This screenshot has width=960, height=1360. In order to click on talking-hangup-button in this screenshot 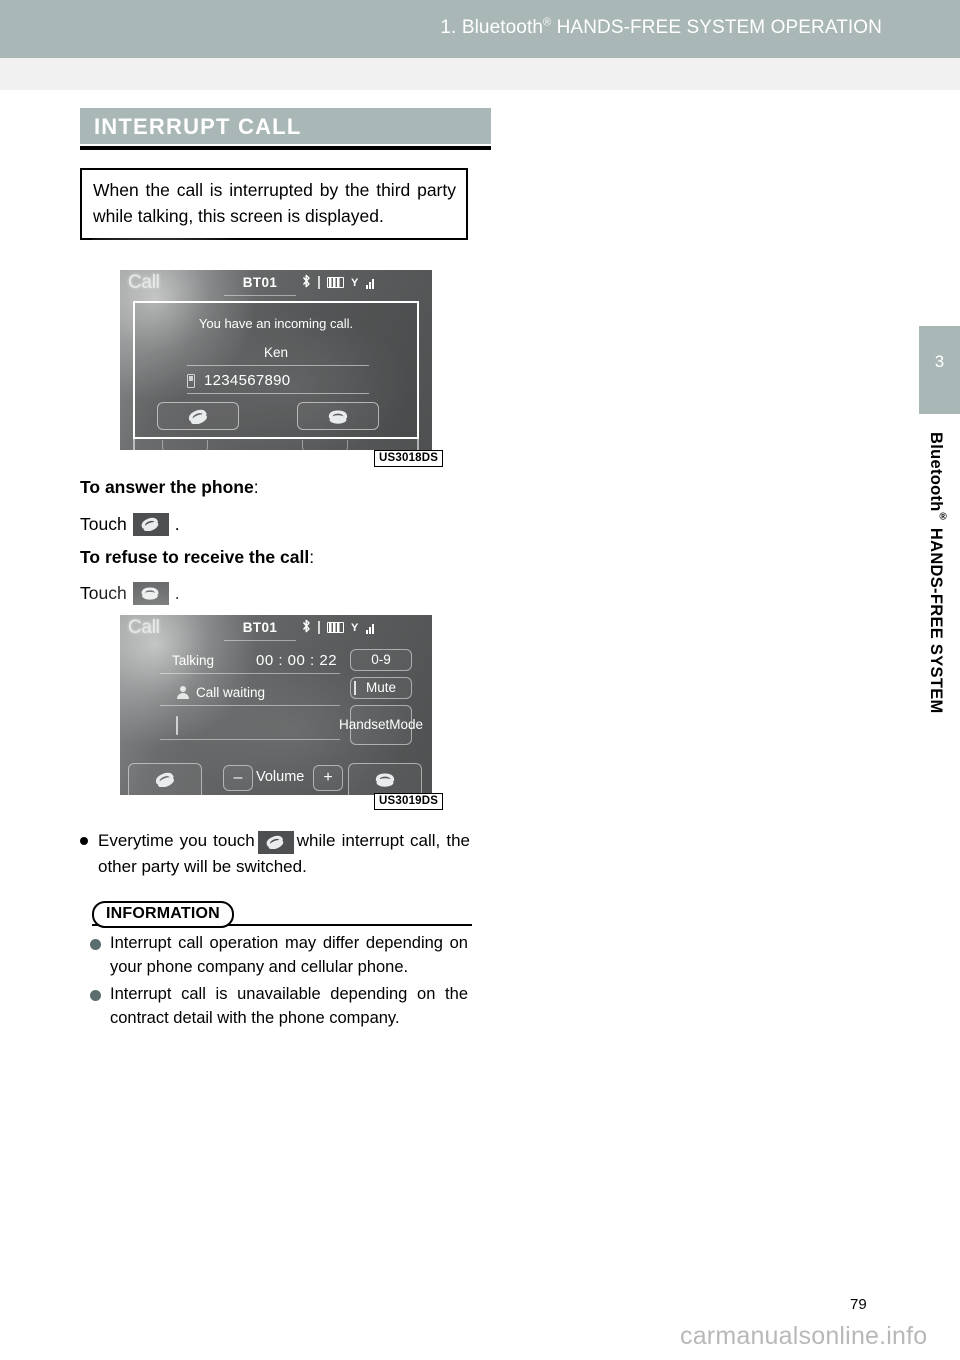, I will do `click(385, 779)`.